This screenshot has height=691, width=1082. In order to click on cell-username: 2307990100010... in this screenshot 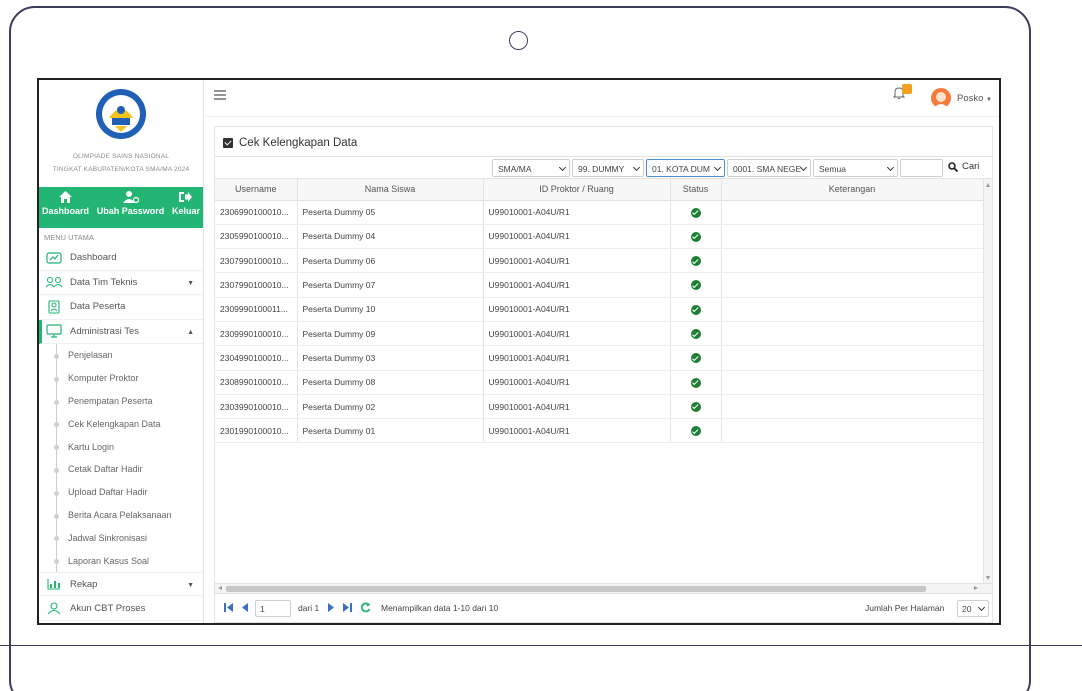, I will do `click(256, 261)`.